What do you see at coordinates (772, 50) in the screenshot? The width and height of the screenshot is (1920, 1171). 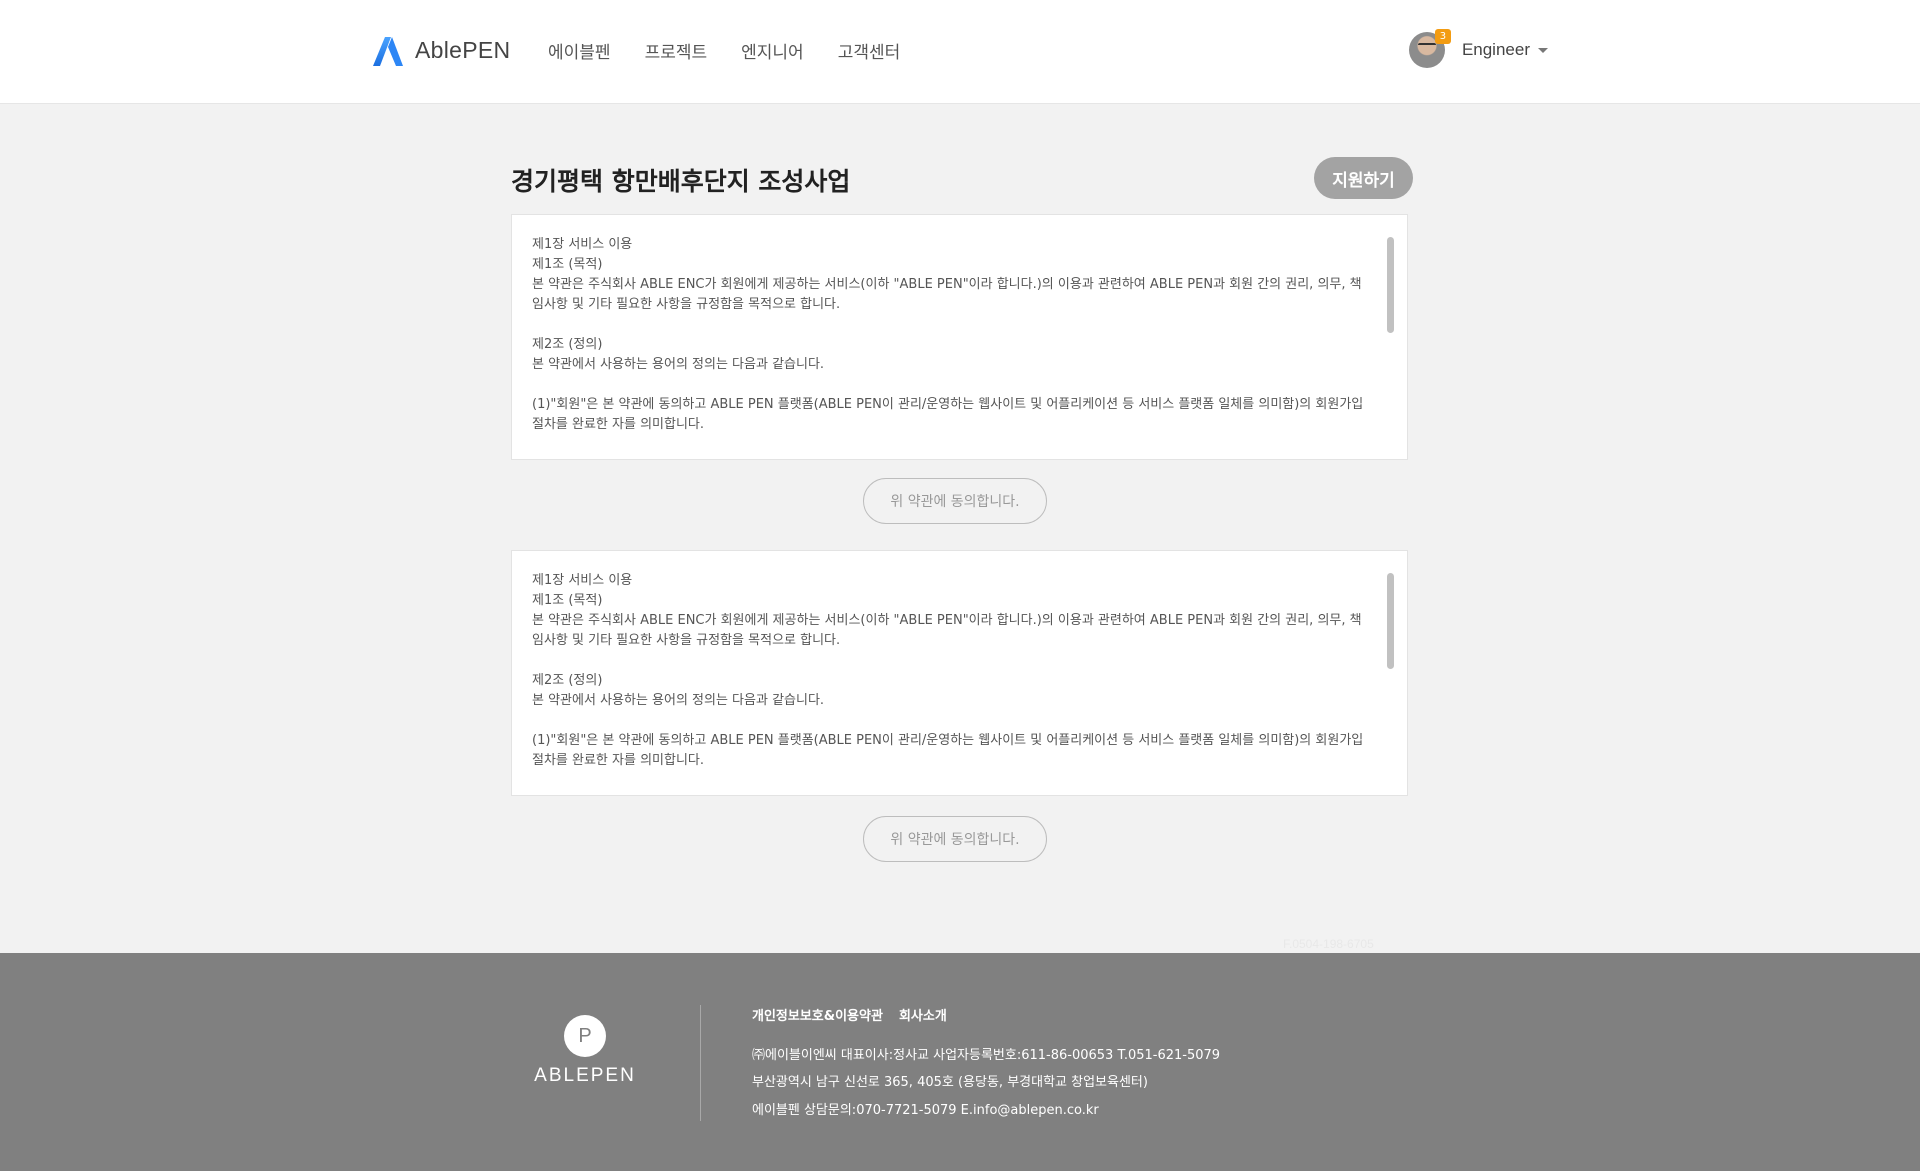 I see `nav-item-engineer: 엔지니어` at bounding box center [772, 50].